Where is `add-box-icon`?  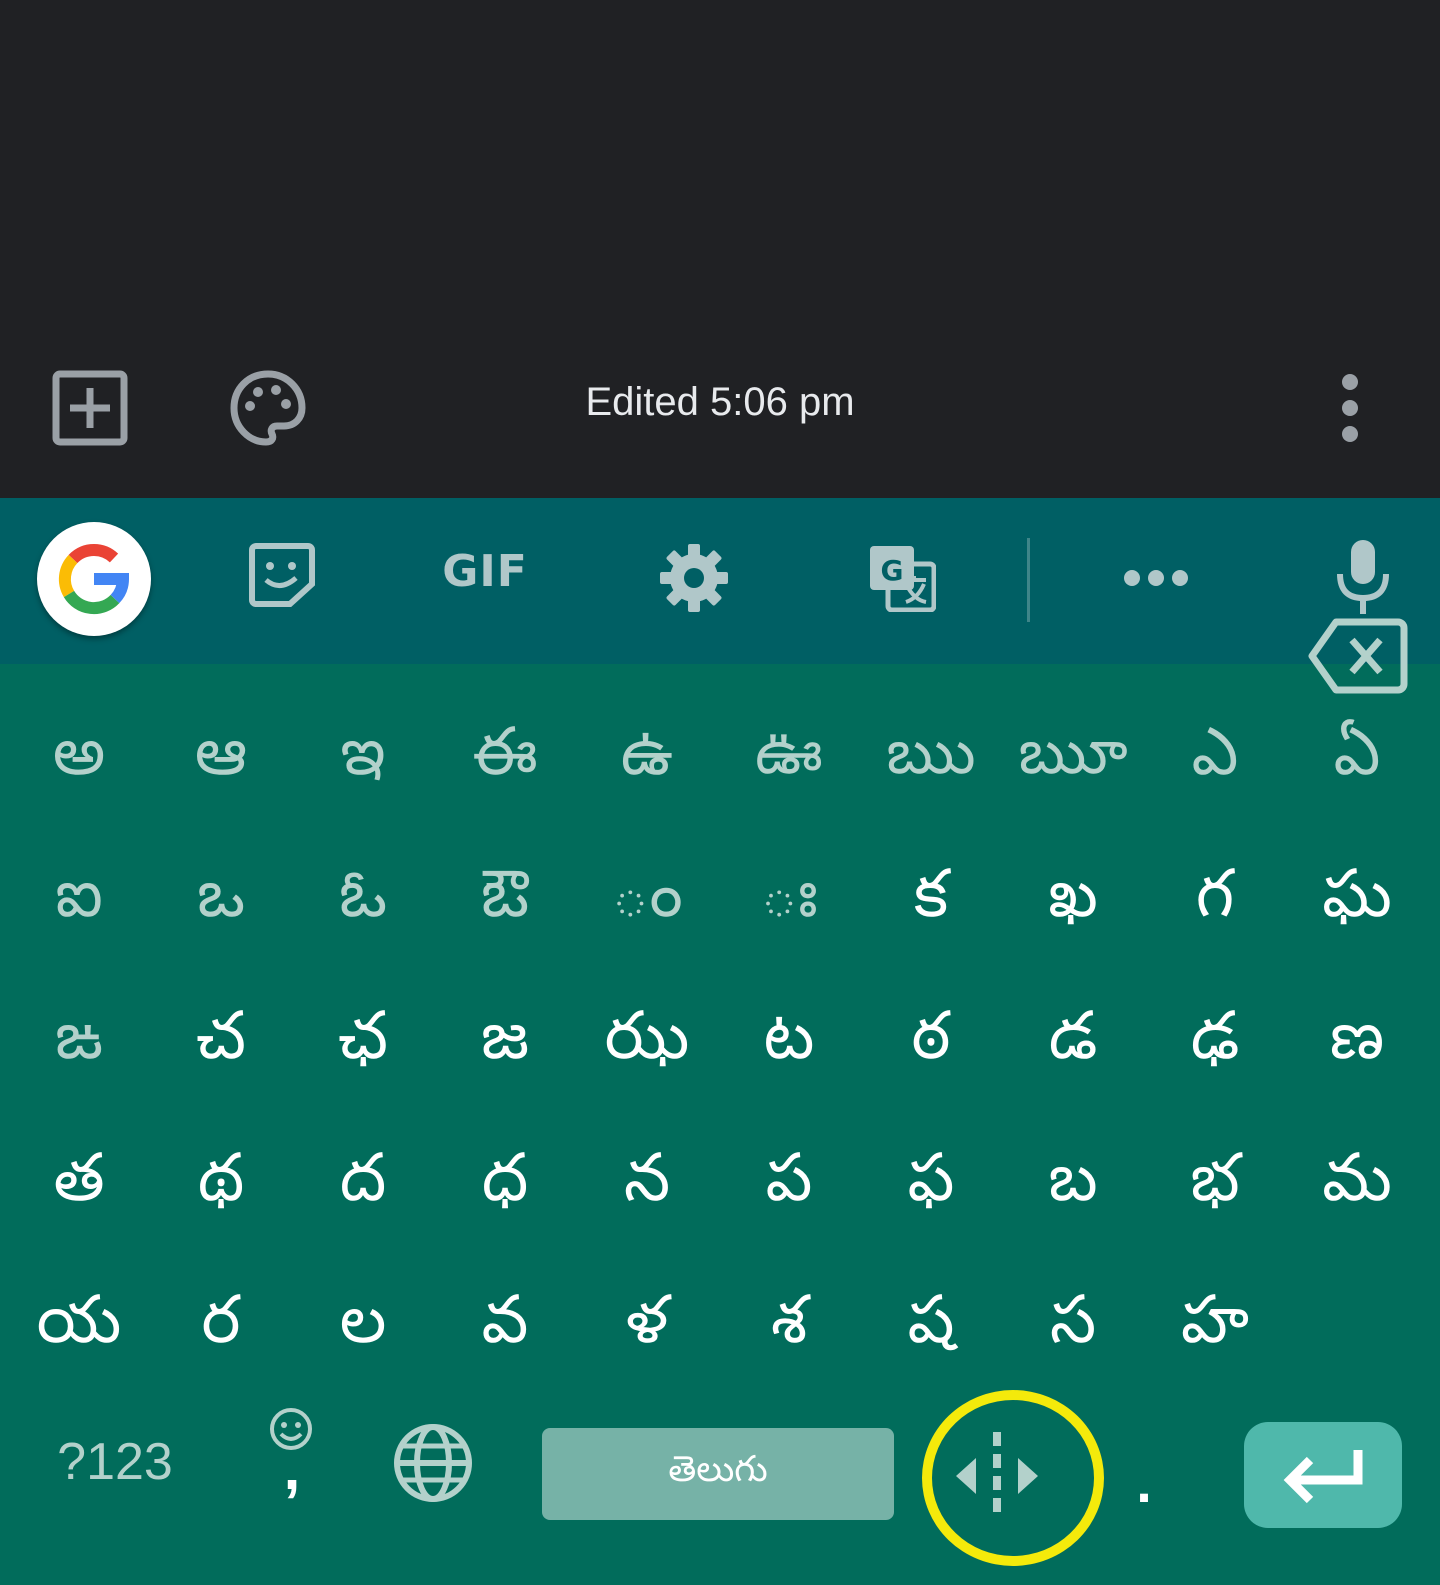 add-box-icon is located at coordinates (90, 408).